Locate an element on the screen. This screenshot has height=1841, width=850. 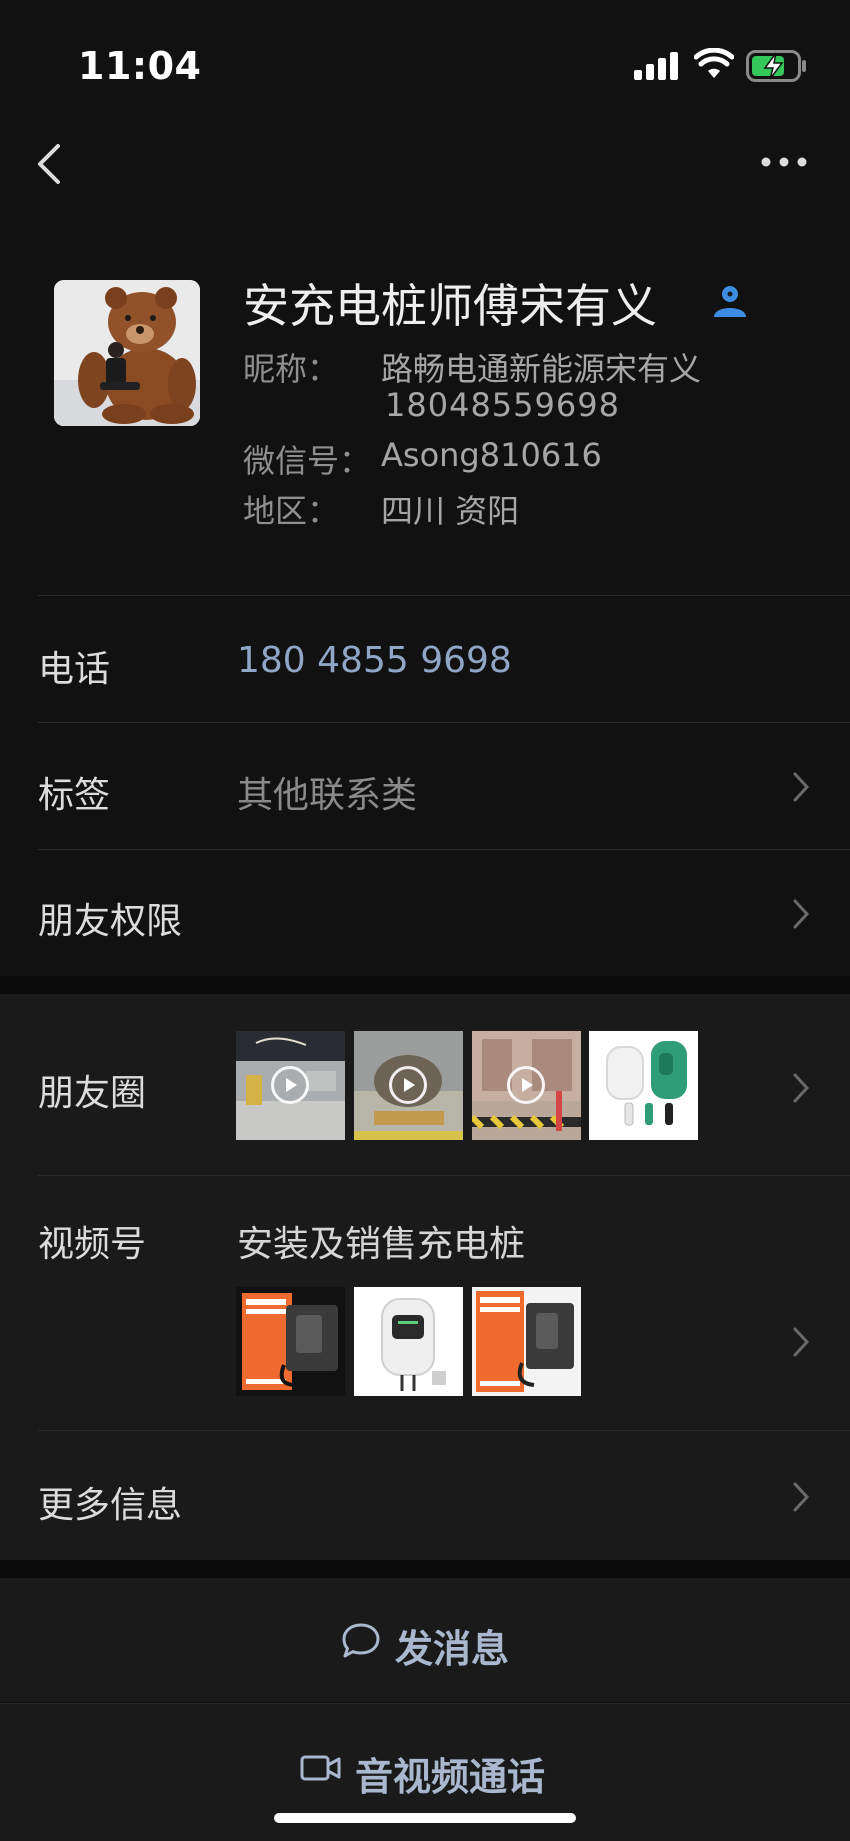
battery-charging-icon is located at coordinates (776, 66).